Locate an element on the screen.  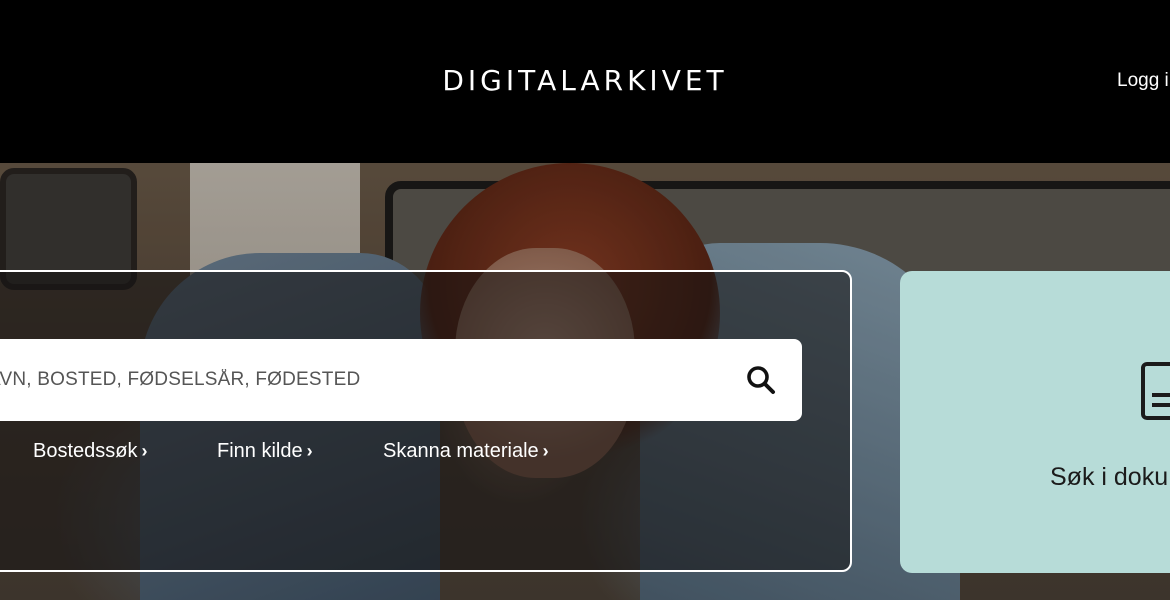
search-button is located at coordinates (761, 380).